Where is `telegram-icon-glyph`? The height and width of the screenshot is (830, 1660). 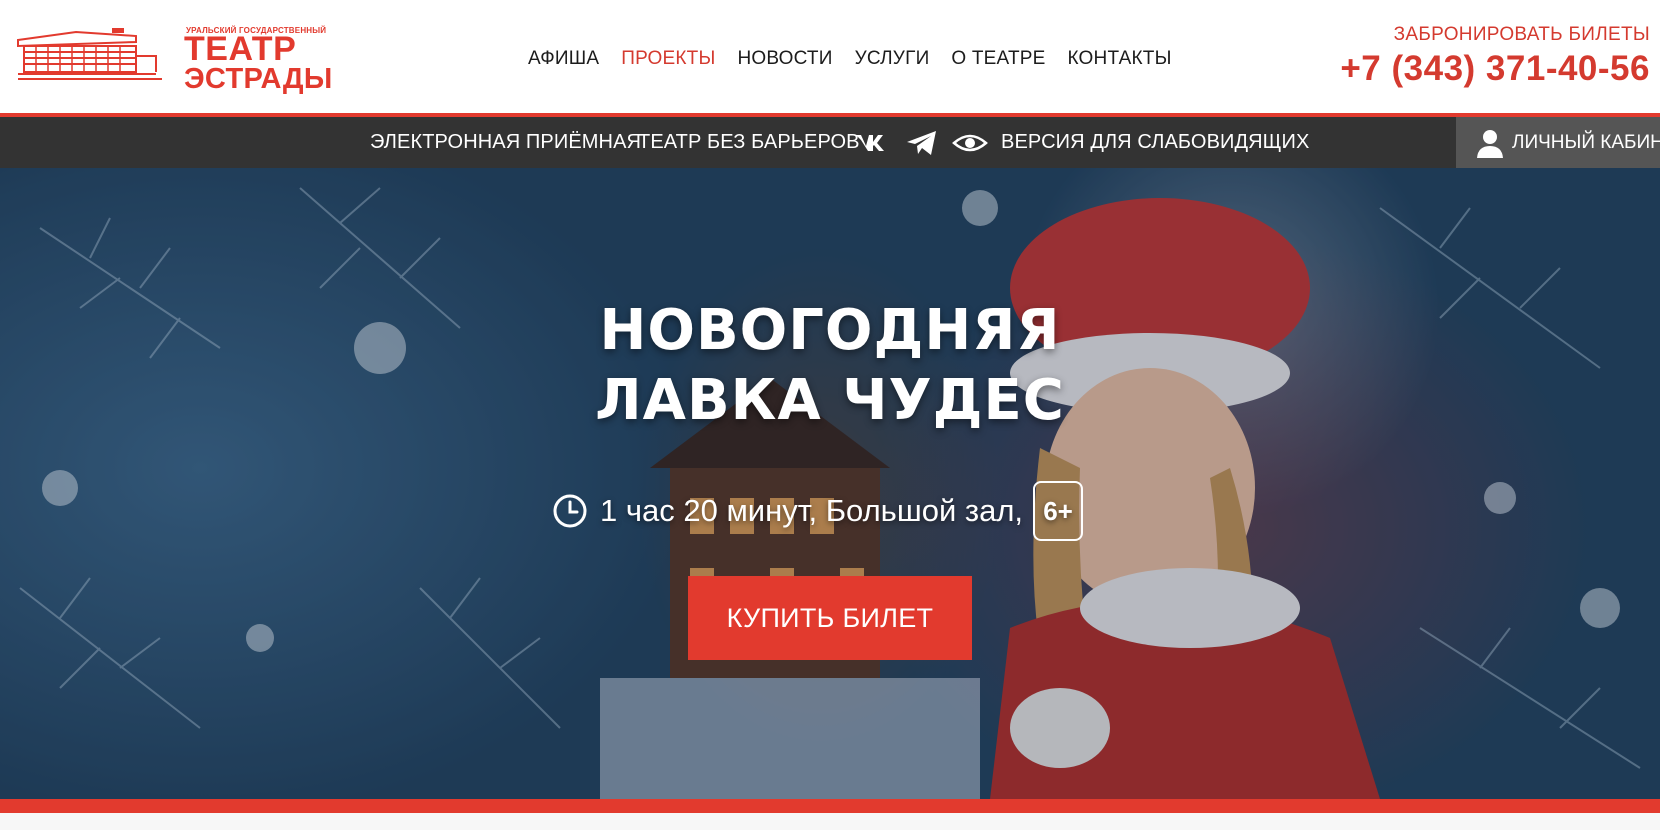 telegram-icon-glyph is located at coordinates (921, 143).